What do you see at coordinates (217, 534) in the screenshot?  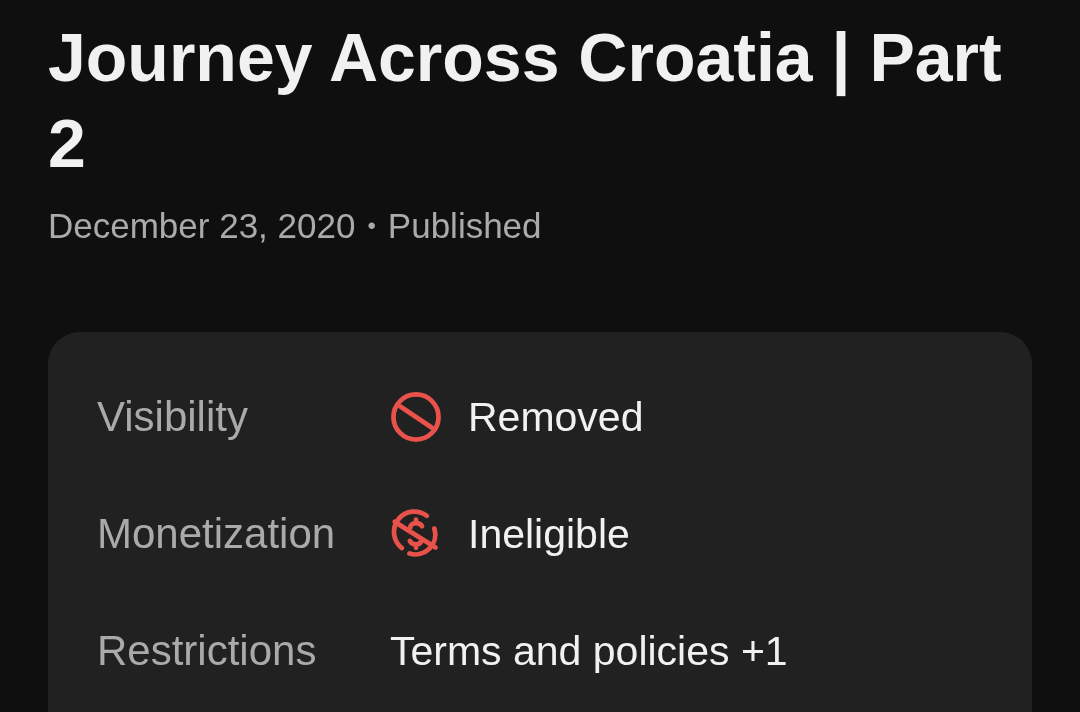 I see `detail-label: Monetization` at bounding box center [217, 534].